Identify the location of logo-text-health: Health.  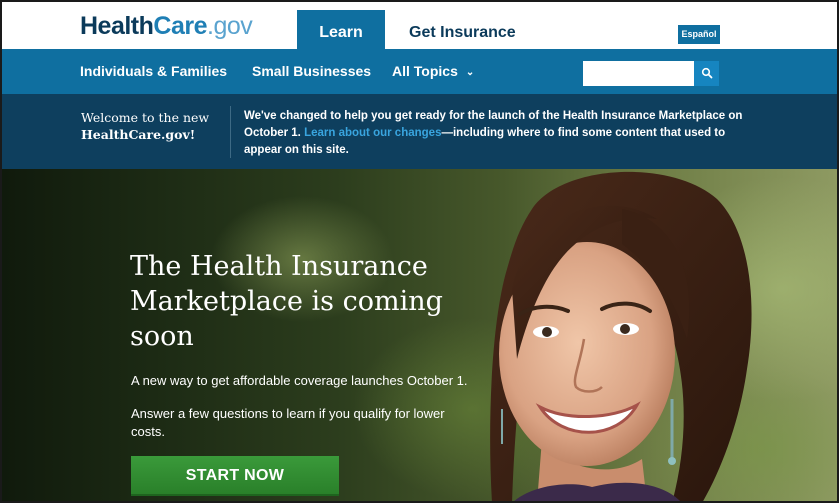
(117, 26).